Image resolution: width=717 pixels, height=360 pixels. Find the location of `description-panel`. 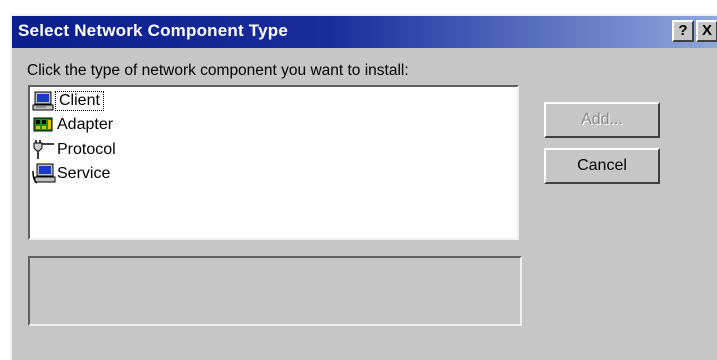

description-panel is located at coordinates (275, 291).